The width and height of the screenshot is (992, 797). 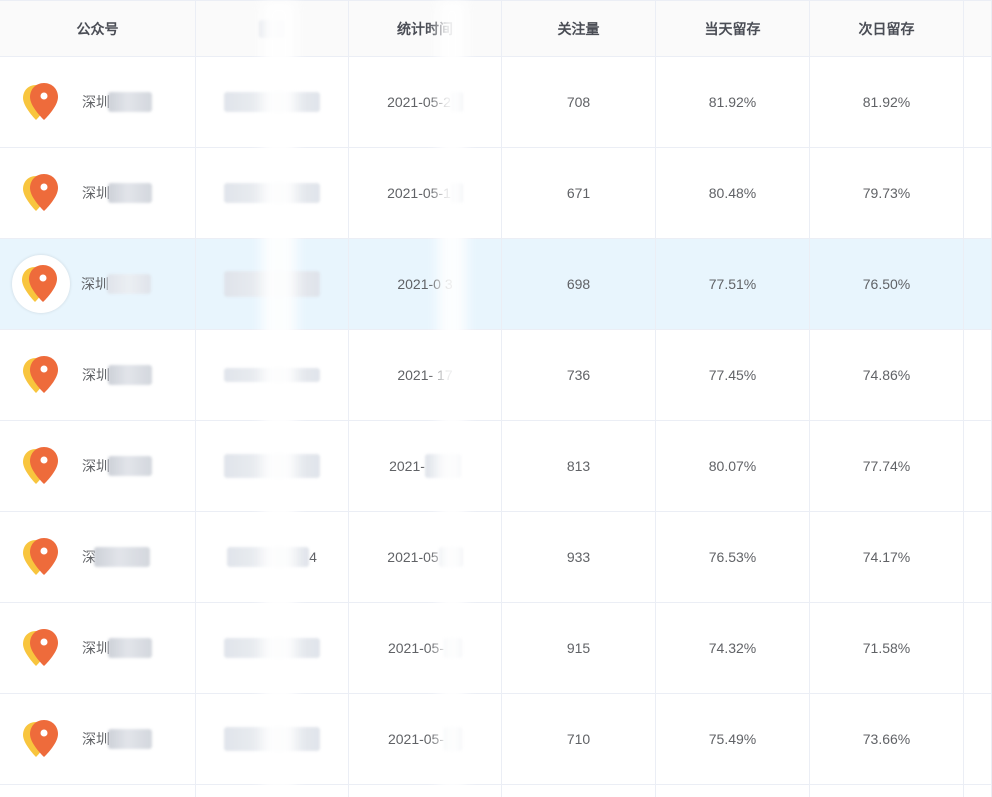 I want to click on next-day-retention-cell: 73.66%, so click(x=887, y=739).